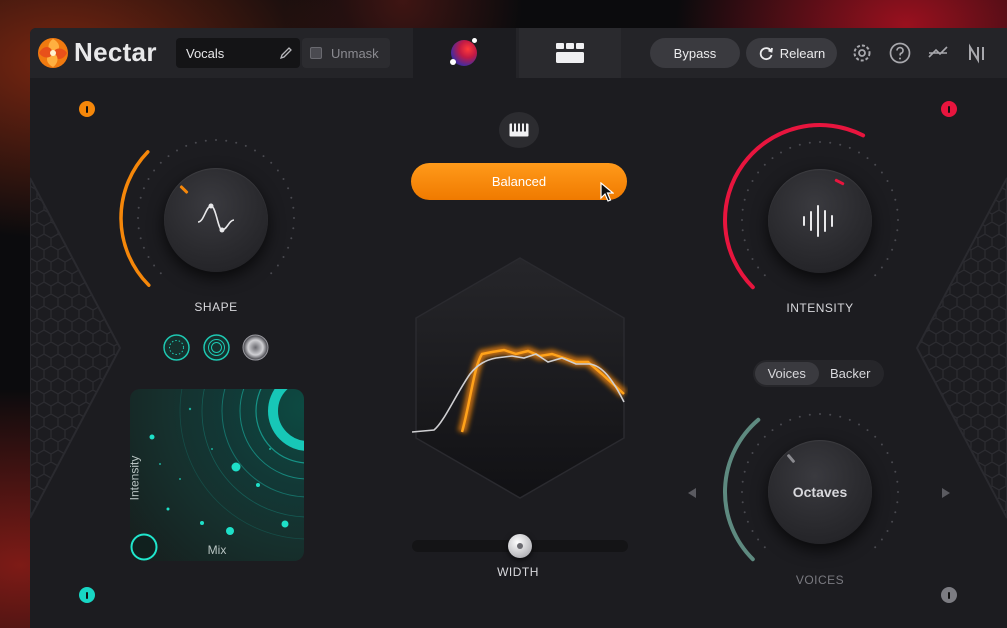 The image size is (1007, 628). Describe the element at coordinates (820, 308) in the screenshot. I see `intensity-label: INTENSITY` at that location.